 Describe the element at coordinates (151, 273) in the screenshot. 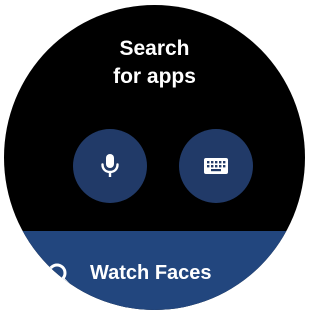

I see `search-result-label: Watch Faces` at that location.